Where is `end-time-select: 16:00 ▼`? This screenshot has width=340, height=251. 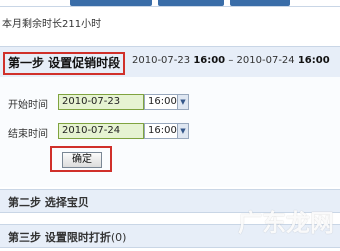 end-time-select: 16:00 ▼ is located at coordinates (166, 131).